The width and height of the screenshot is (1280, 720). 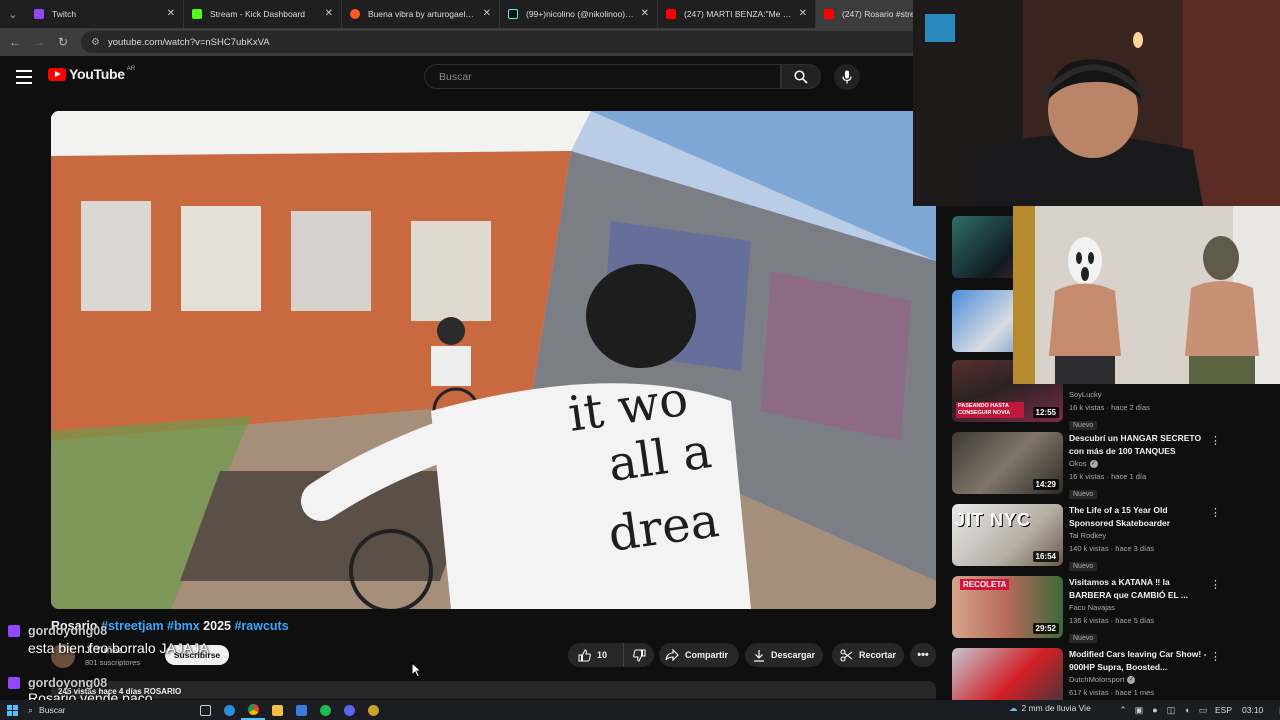 I want to click on download-icon, so click(x=759, y=655).